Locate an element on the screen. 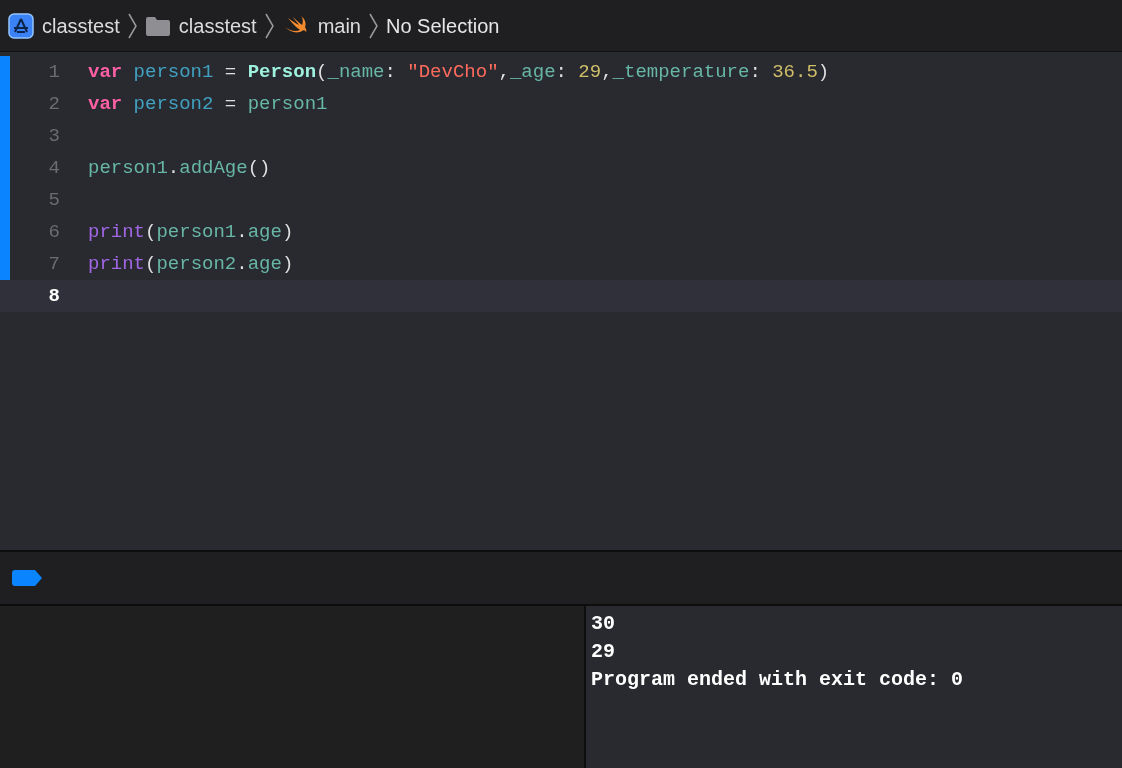 The height and width of the screenshot is (768, 1122). console-output-line: 29 is located at coordinates (603, 652).